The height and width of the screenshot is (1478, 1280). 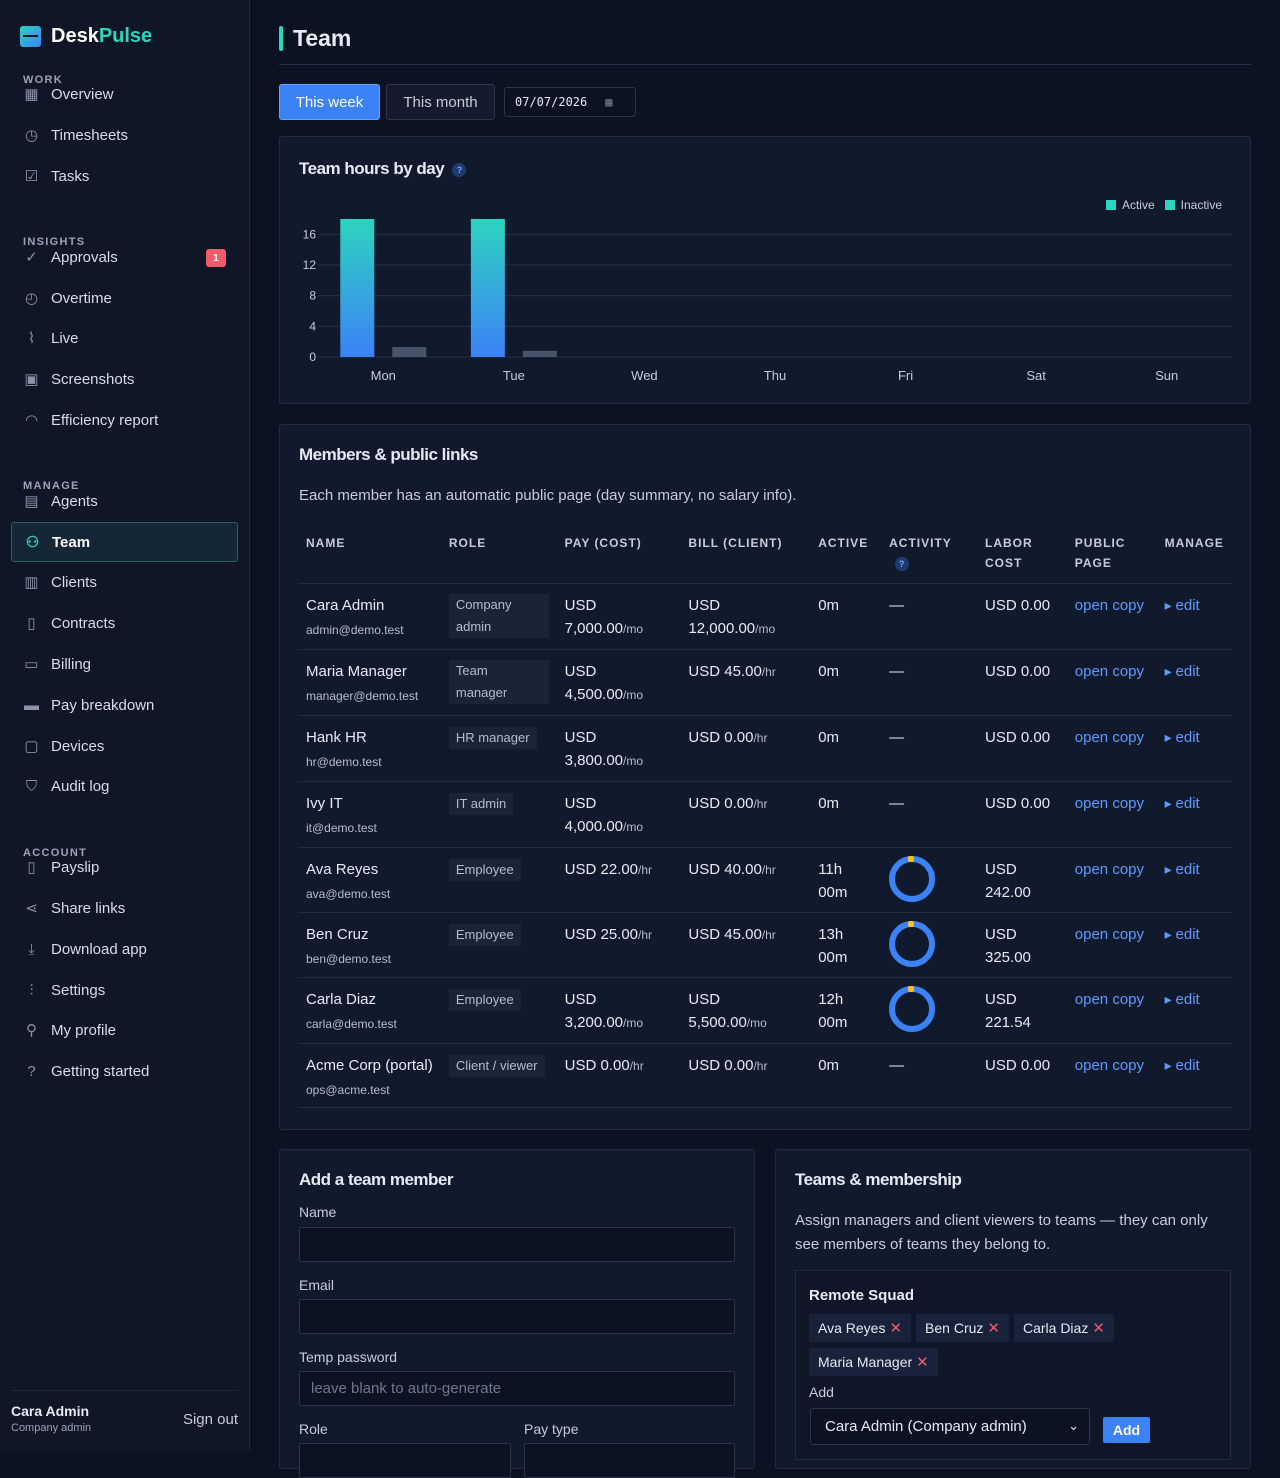 I want to click on sidebar-item-agents: ▤ Agents, so click(x=124, y=501).